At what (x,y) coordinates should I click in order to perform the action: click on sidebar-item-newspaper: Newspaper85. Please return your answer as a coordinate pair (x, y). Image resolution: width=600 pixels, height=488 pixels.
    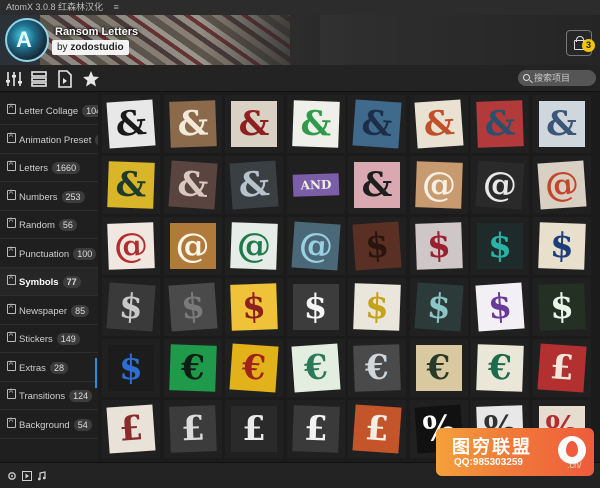
    Looking at the image, I should click on (49, 311).